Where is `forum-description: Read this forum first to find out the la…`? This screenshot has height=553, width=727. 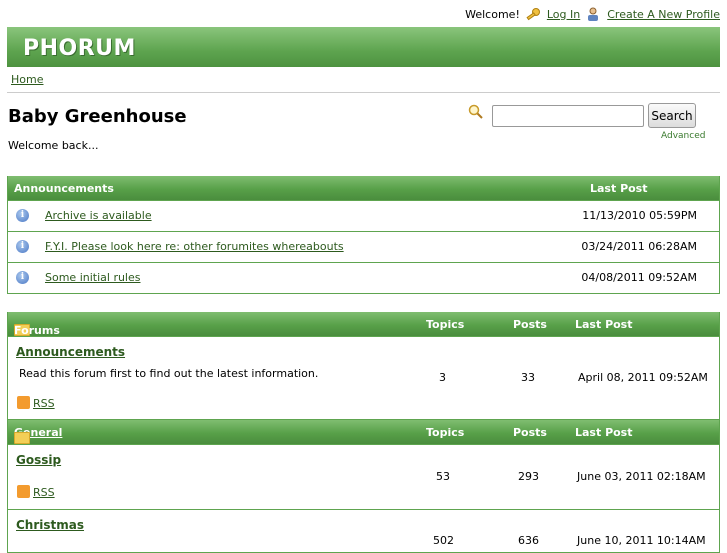 forum-description: Read this forum first to find out the la… is located at coordinates (169, 373).